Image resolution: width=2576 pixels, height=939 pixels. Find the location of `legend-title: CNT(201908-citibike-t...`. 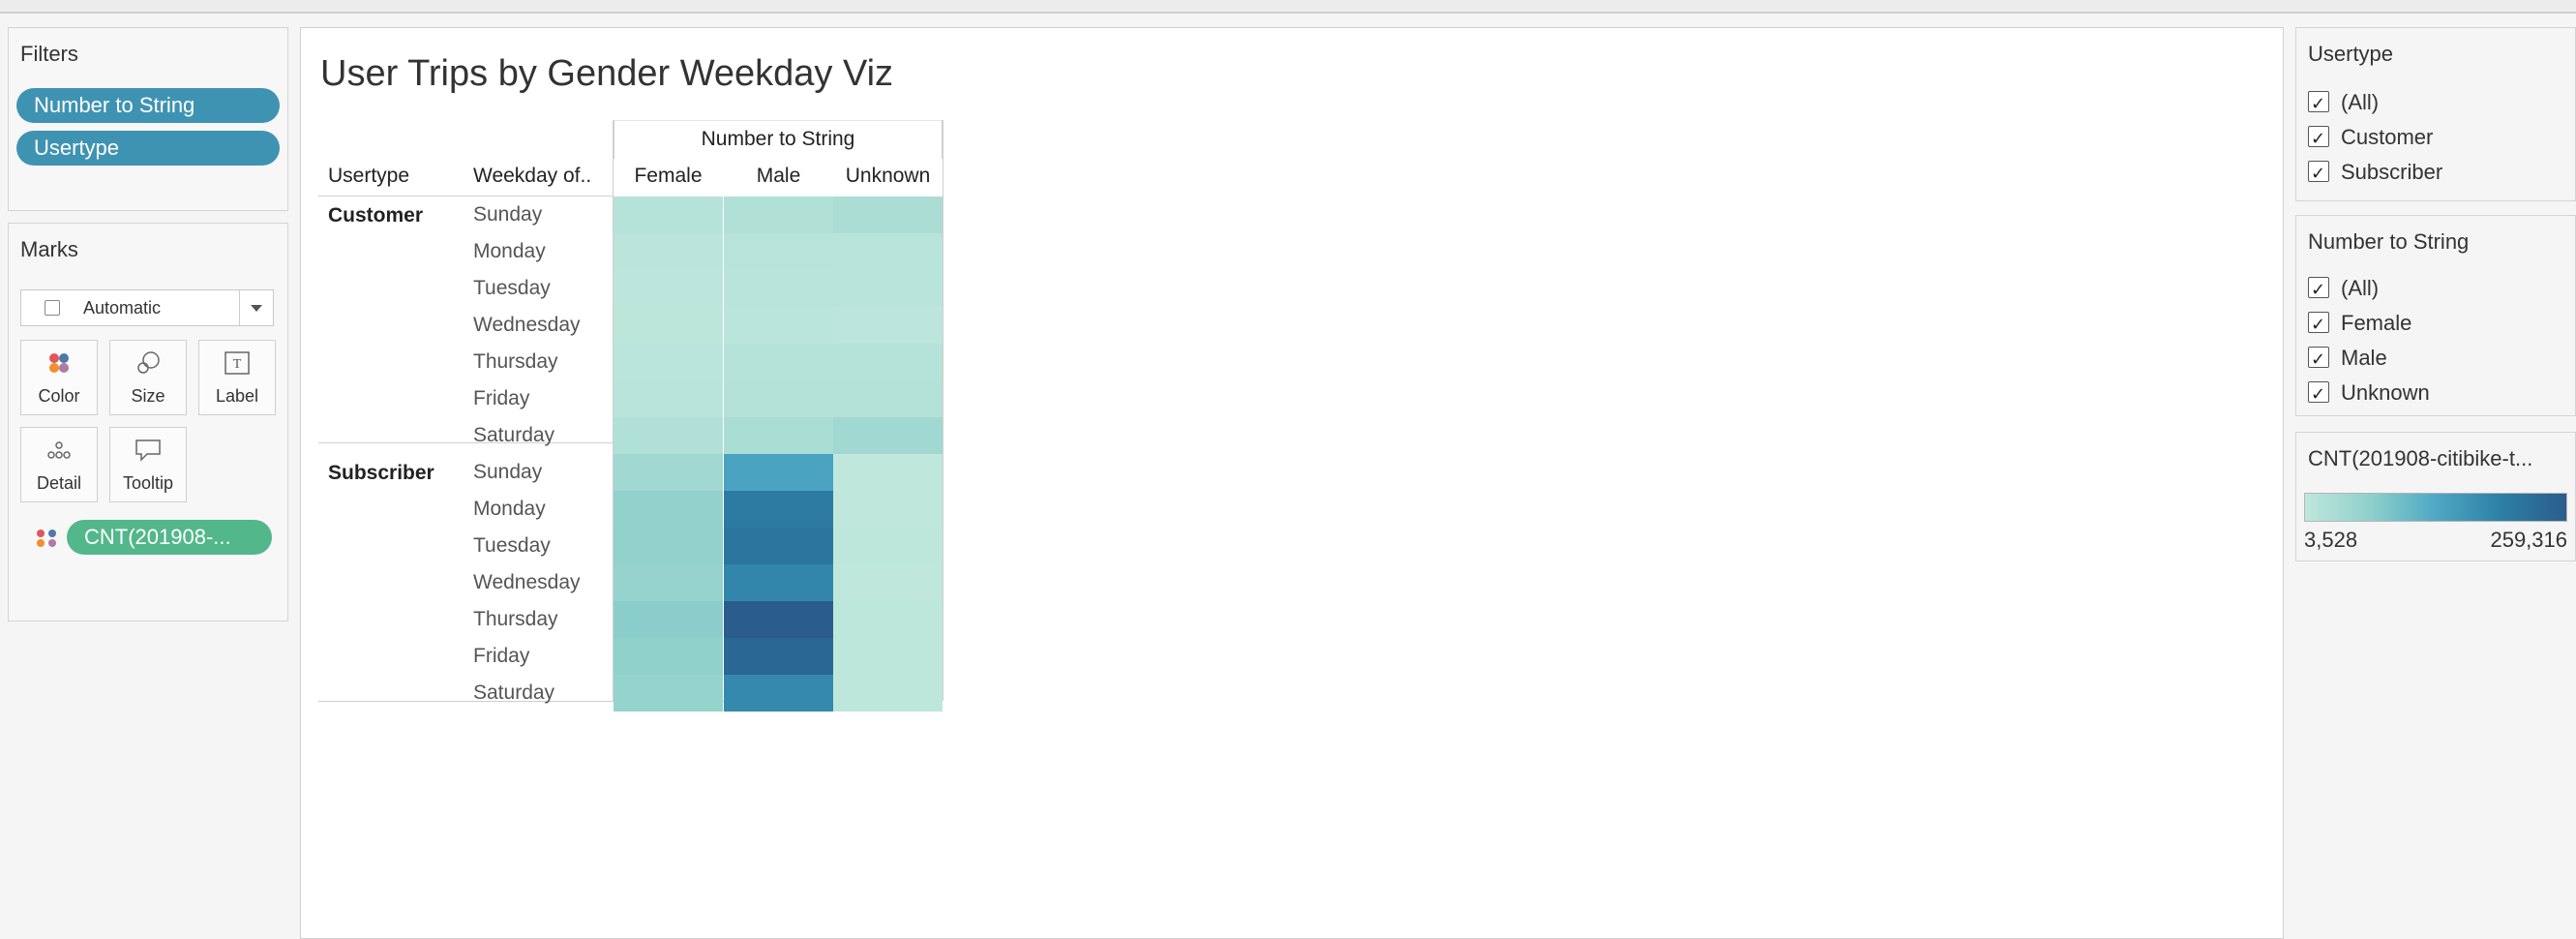

legend-title: CNT(201908-citibike-t... is located at coordinates (2420, 458).